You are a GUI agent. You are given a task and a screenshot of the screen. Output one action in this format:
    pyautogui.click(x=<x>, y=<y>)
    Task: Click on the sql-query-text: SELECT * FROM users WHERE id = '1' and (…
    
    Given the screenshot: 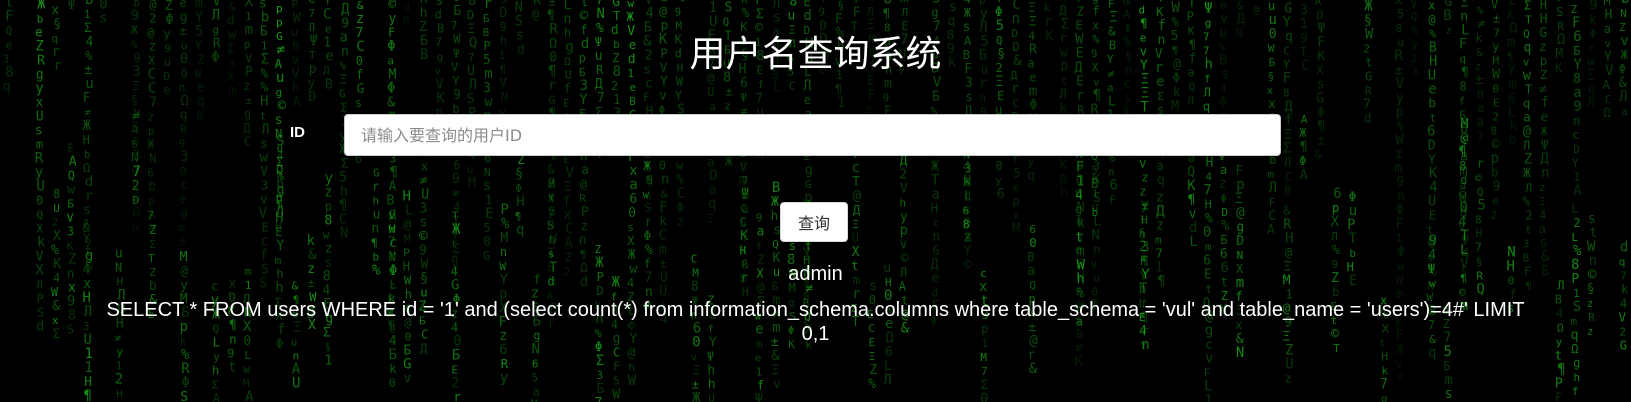 What is the action you would take?
    pyautogui.click(x=815, y=322)
    